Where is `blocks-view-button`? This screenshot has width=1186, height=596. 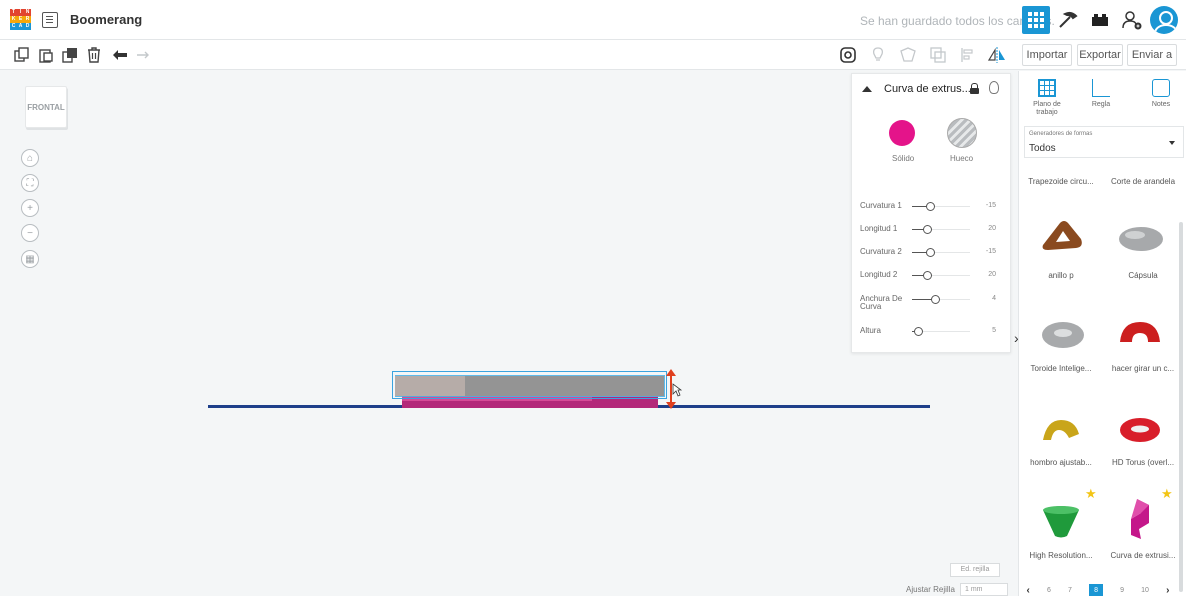 blocks-view-button is located at coordinates (1068, 20).